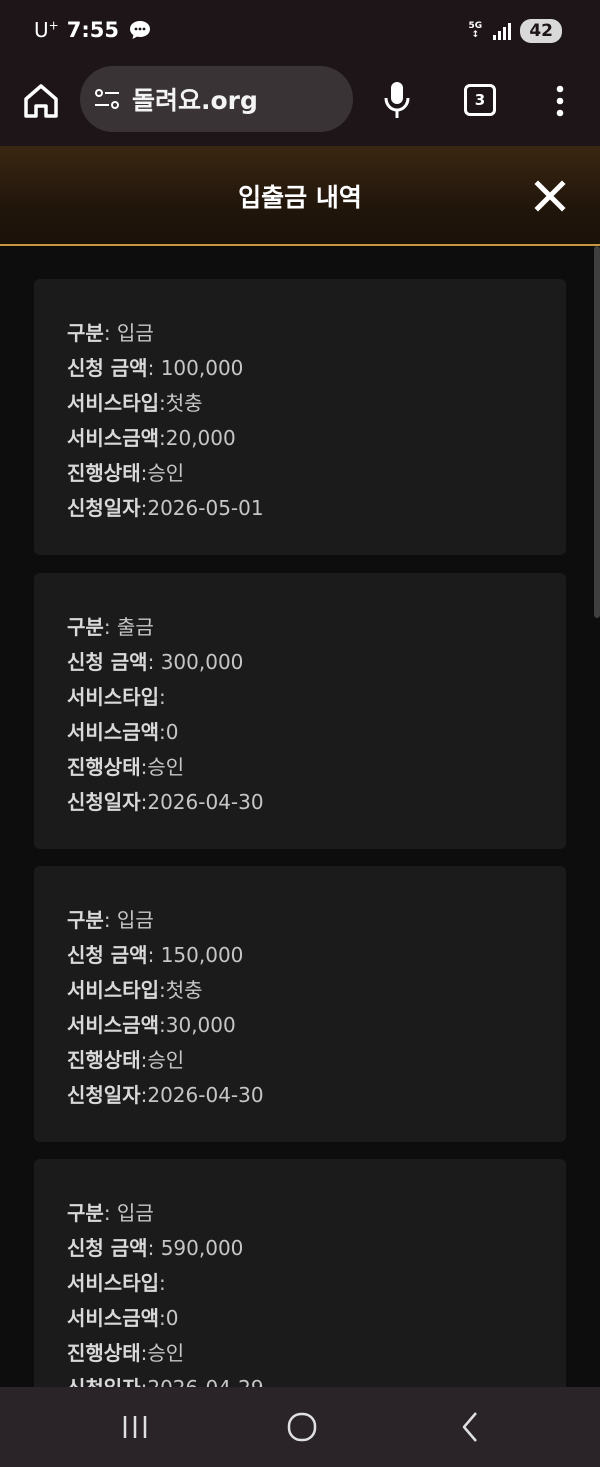 The height and width of the screenshot is (1467, 600). What do you see at coordinates (110, 627) in the screenshot?
I see `type-row: 구분: 출금` at bounding box center [110, 627].